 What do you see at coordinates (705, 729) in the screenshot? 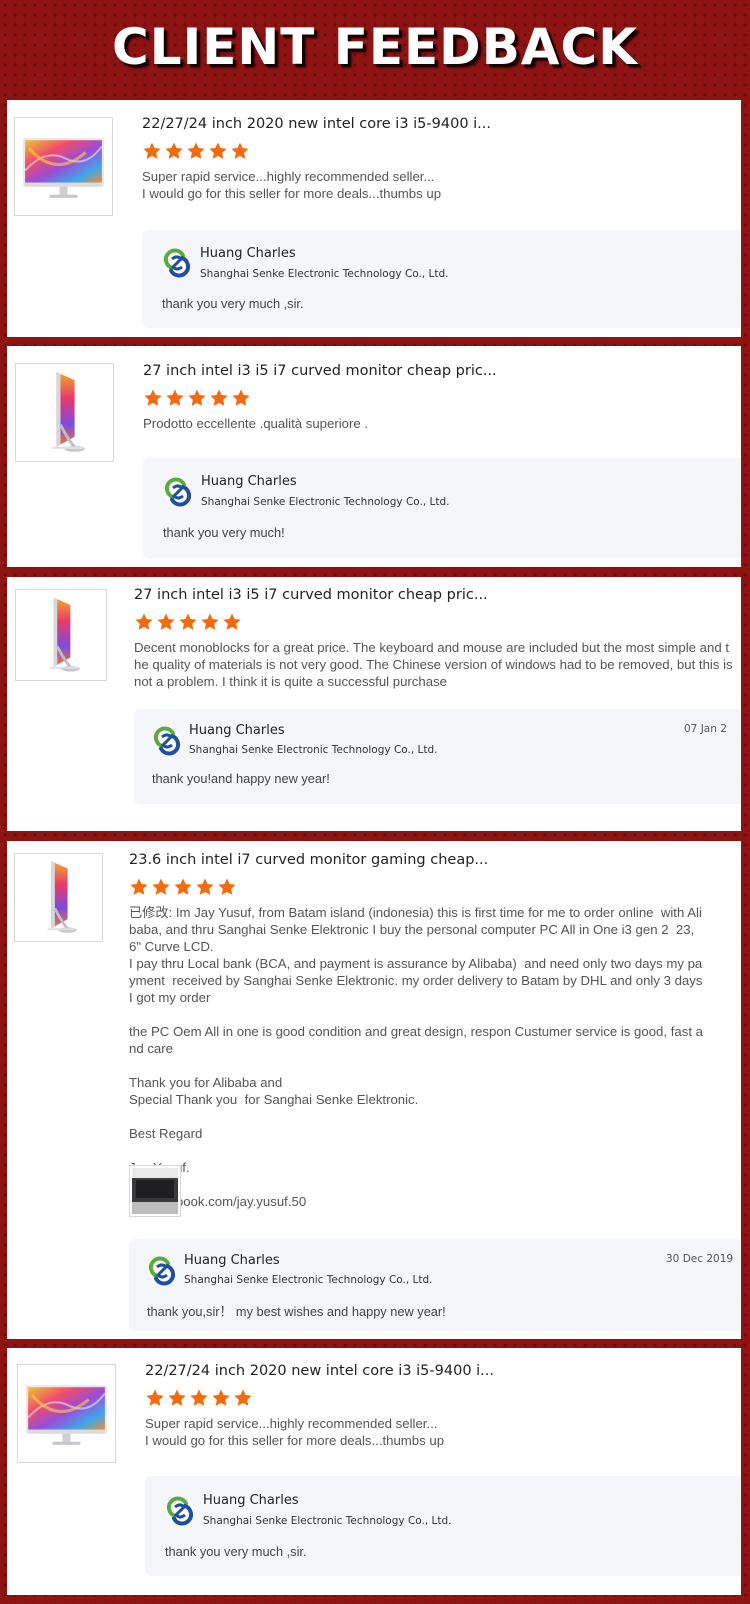
I see `reply-date: 07 Jan 2` at bounding box center [705, 729].